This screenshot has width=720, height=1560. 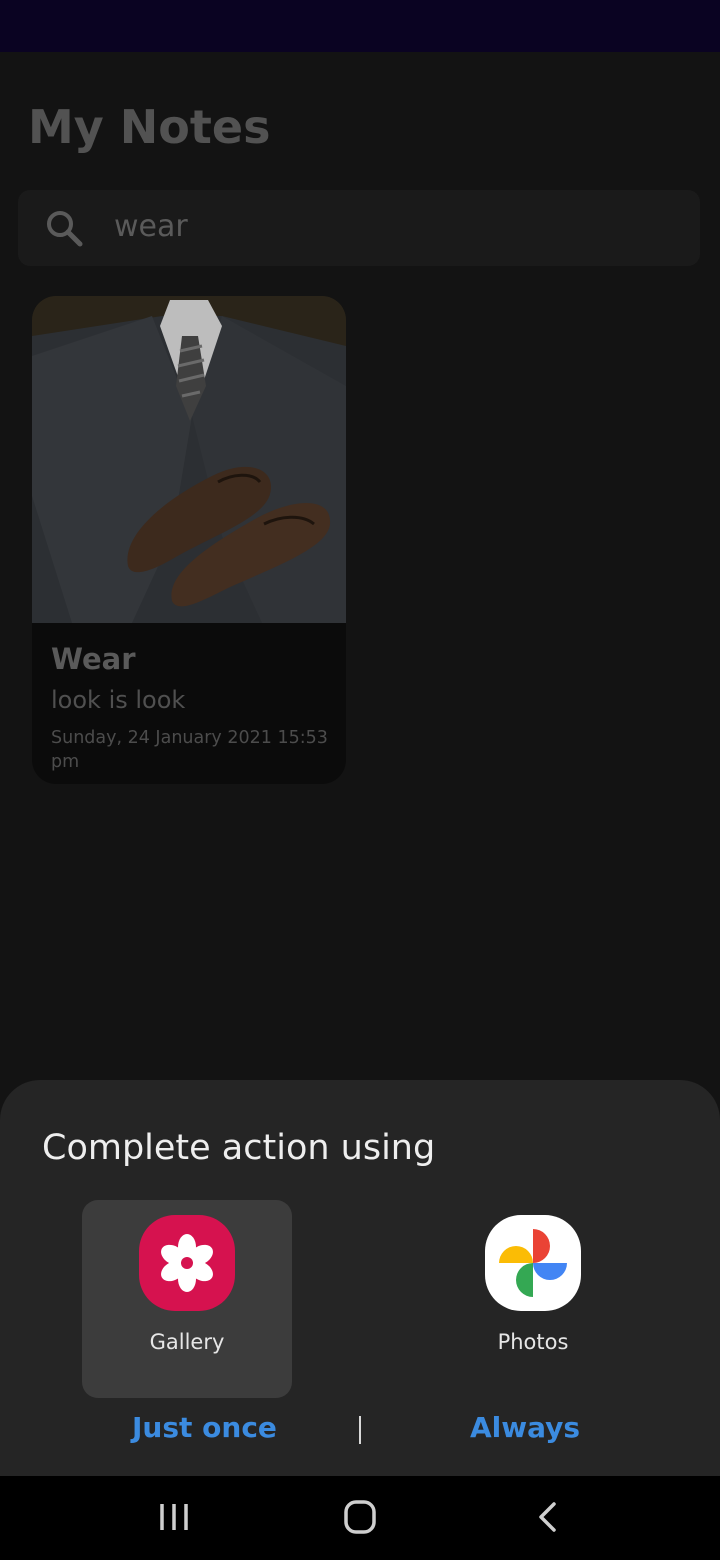 I want to click on recents-icon, so click(x=174, y=1518).